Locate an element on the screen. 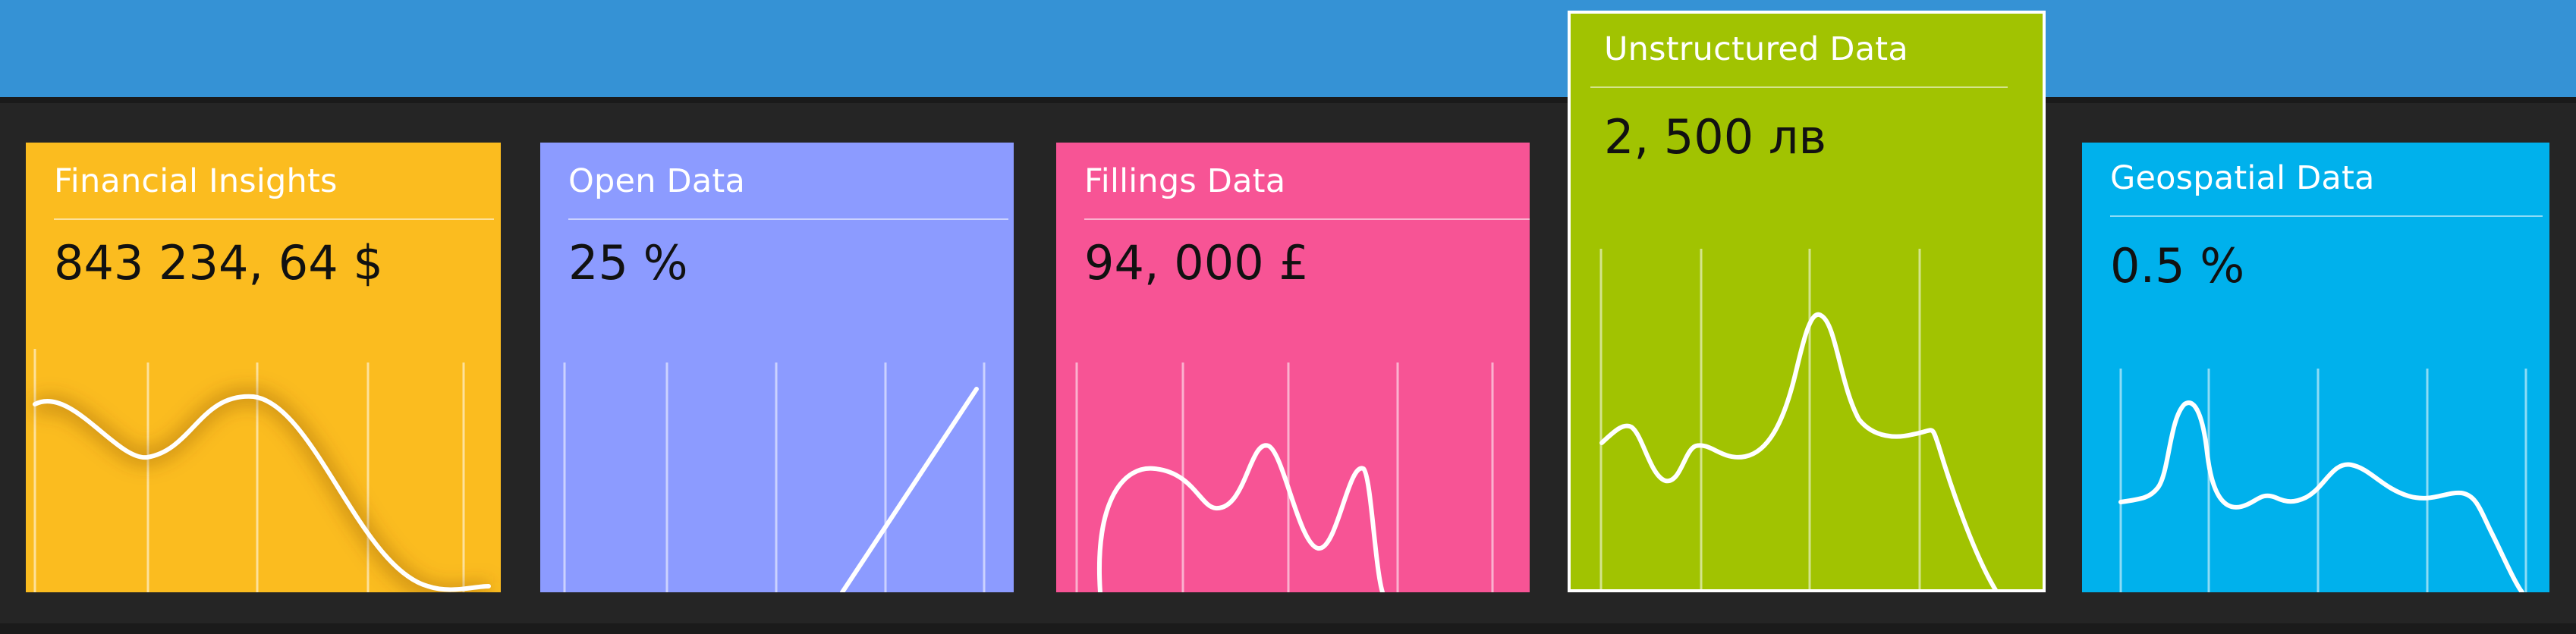 The height and width of the screenshot is (634, 2576). card-fillings-data: Fillings Data 94, 000 £ is located at coordinates (1293, 367).